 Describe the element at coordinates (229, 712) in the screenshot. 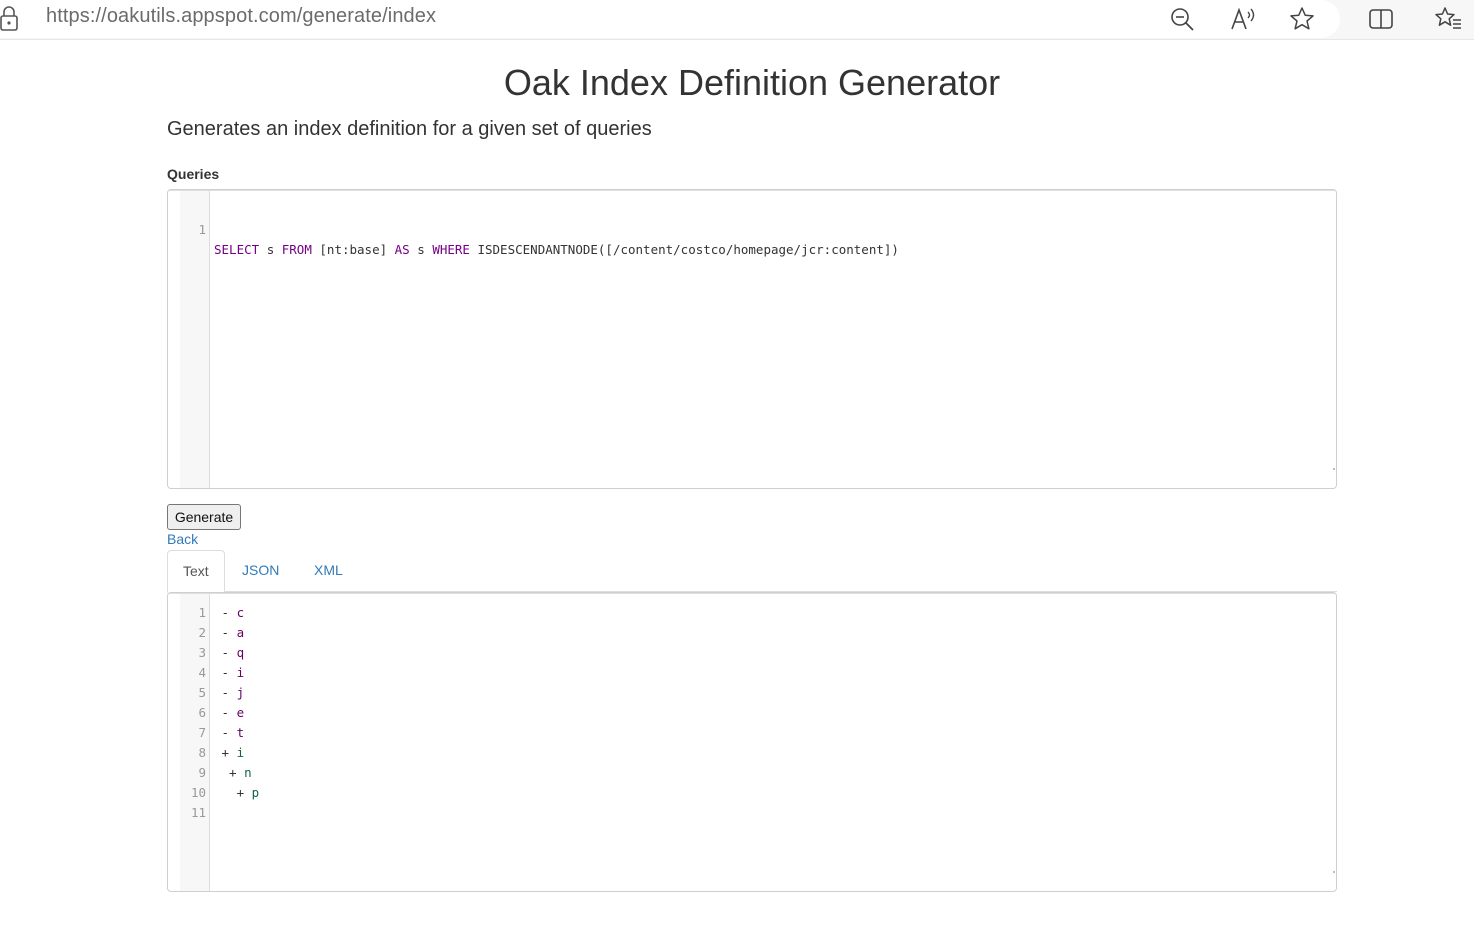

I see `output-text: - e` at that location.